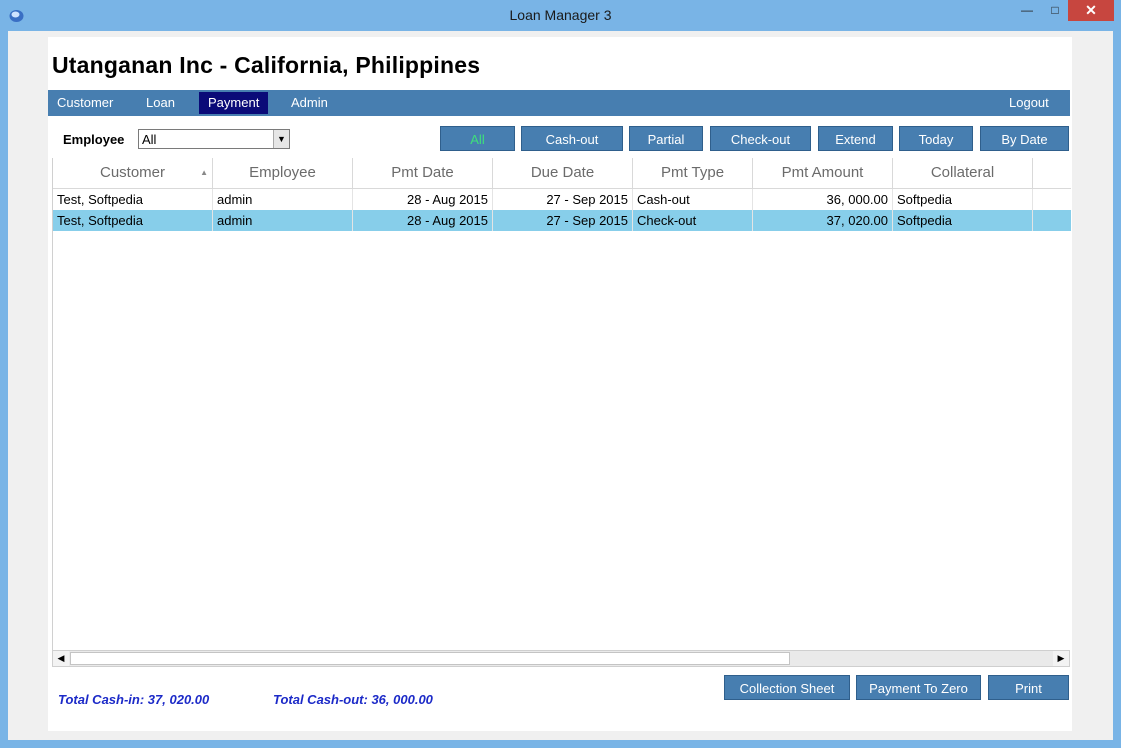 The image size is (1121, 748). What do you see at coordinates (353, 699) in the screenshot?
I see `total-cash-out: Total Cash-out: 36, 000.00` at bounding box center [353, 699].